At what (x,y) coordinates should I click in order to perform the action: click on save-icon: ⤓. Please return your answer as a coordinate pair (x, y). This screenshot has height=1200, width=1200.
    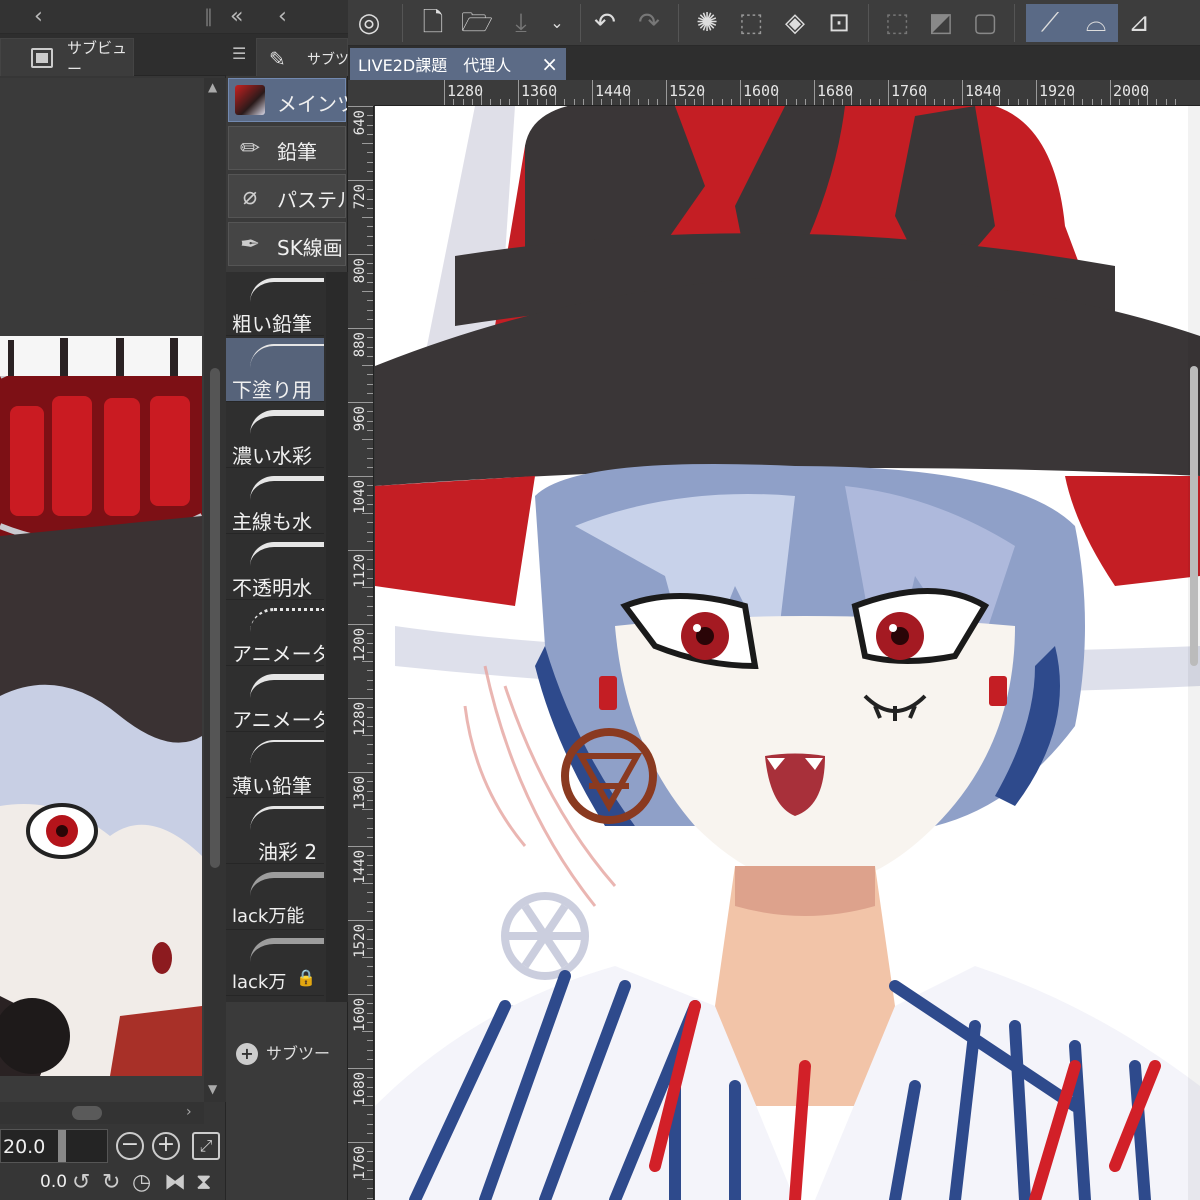
    Looking at the image, I should click on (521, 23).